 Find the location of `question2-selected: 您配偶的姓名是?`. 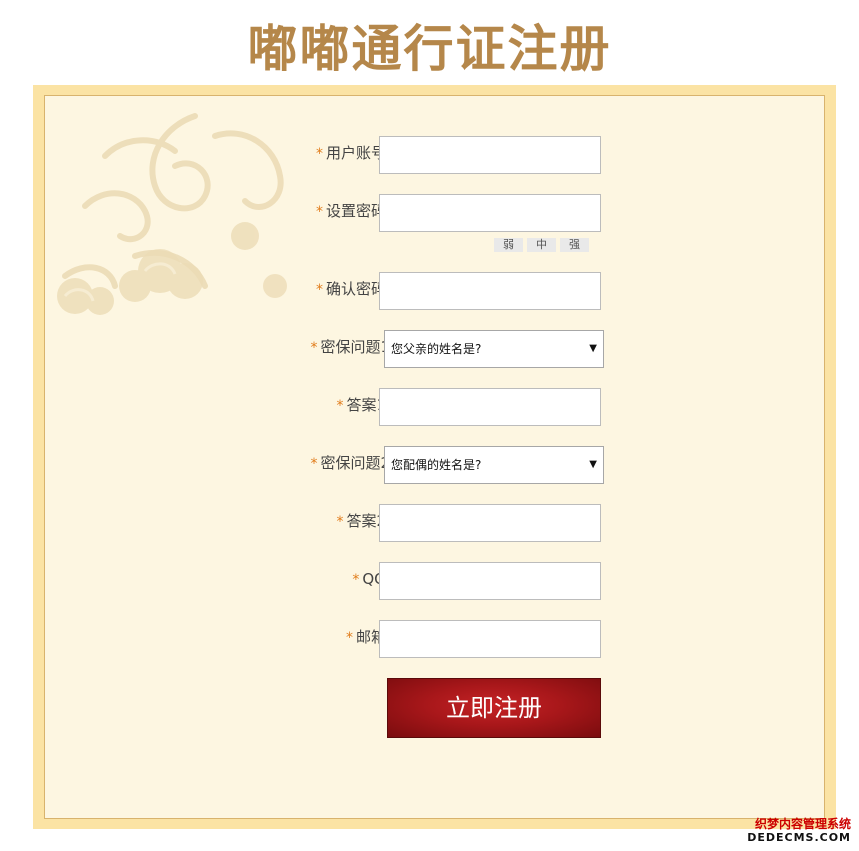

question2-selected: 您配偶的姓名是? is located at coordinates (436, 465).